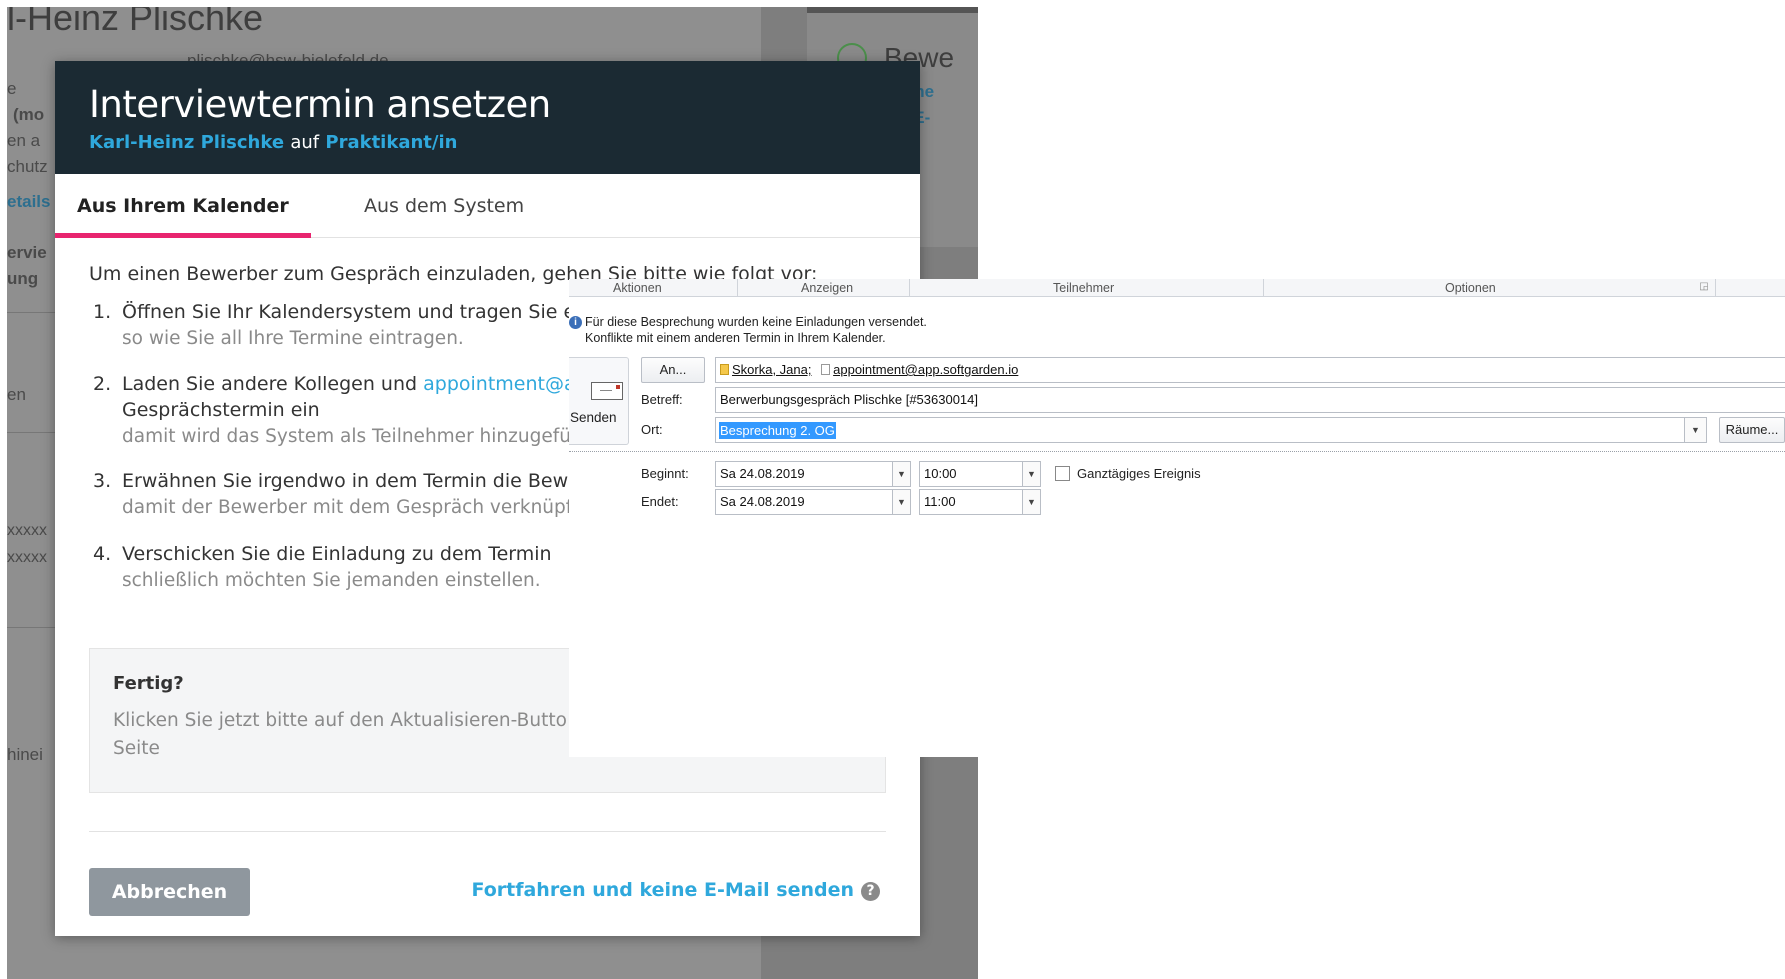 This screenshot has width=1785, height=979. What do you see at coordinates (870, 891) in the screenshot?
I see `help-circle-icon: ?` at bounding box center [870, 891].